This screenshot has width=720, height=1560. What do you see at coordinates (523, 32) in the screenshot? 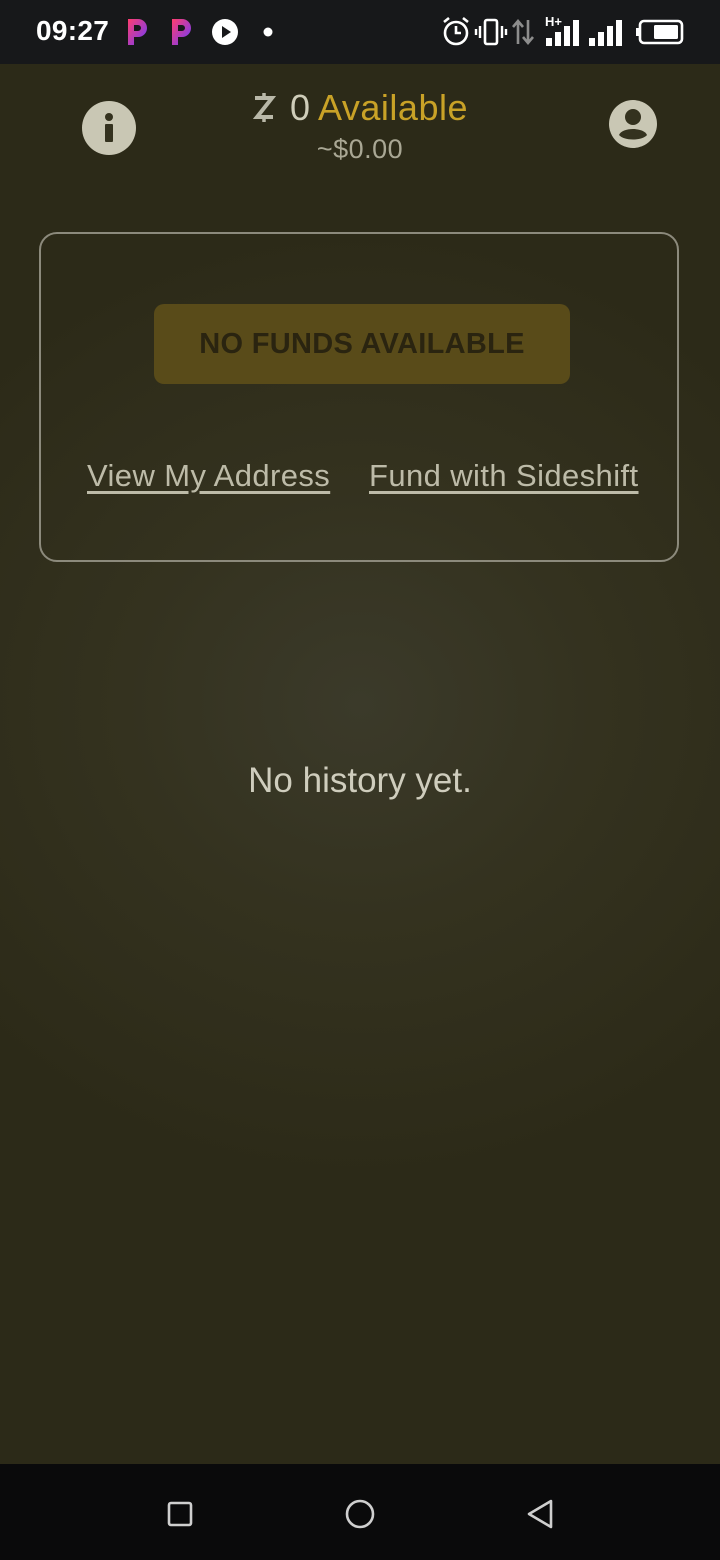
I see `data-arrows-icon` at bounding box center [523, 32].